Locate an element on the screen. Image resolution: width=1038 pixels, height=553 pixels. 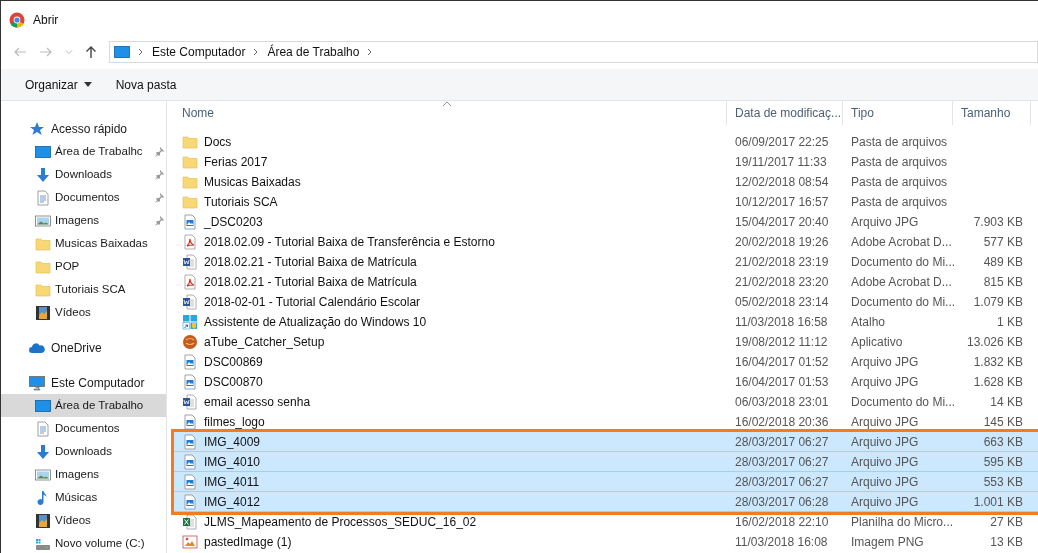
modified-date: 11/03/2018 16:08 is located at coordinates (781, 542).